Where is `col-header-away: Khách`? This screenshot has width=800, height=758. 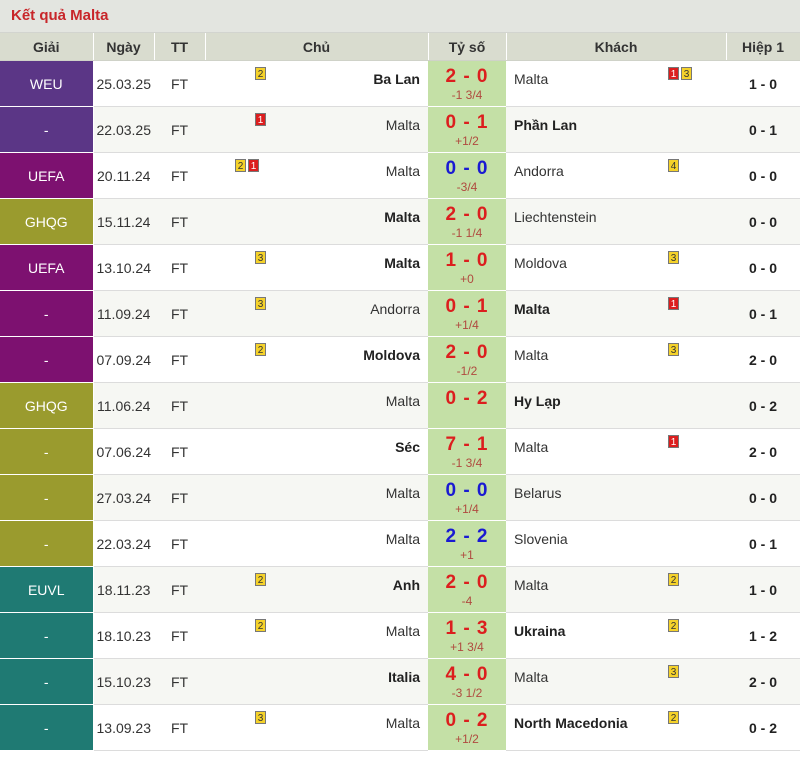 col-header-away: Khách is located at coordinates (616, 47).